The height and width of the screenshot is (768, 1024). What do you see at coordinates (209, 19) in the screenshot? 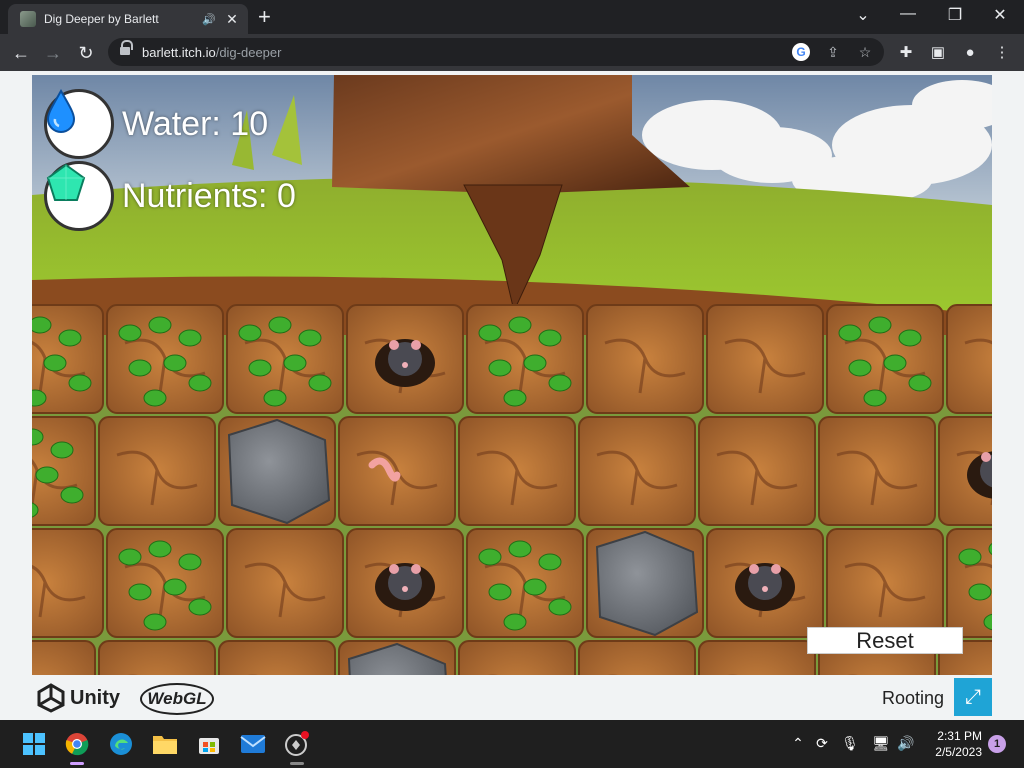
I see `speaker-icon: 🔊` at bounding box center [209, 19].